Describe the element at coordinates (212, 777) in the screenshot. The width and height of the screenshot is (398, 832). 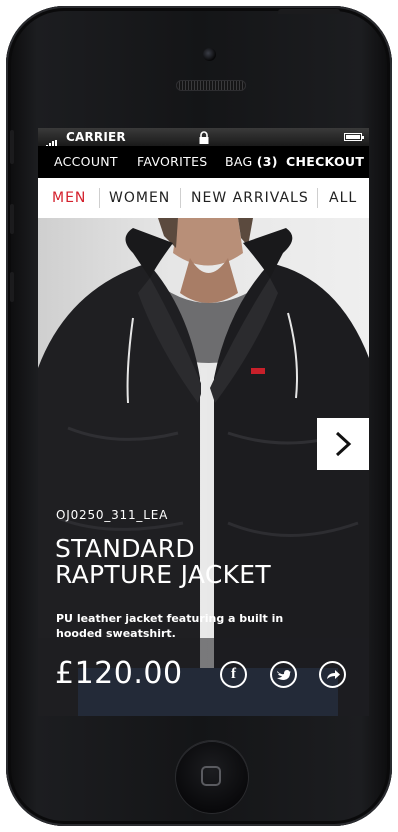
I see `home-button` at that location.